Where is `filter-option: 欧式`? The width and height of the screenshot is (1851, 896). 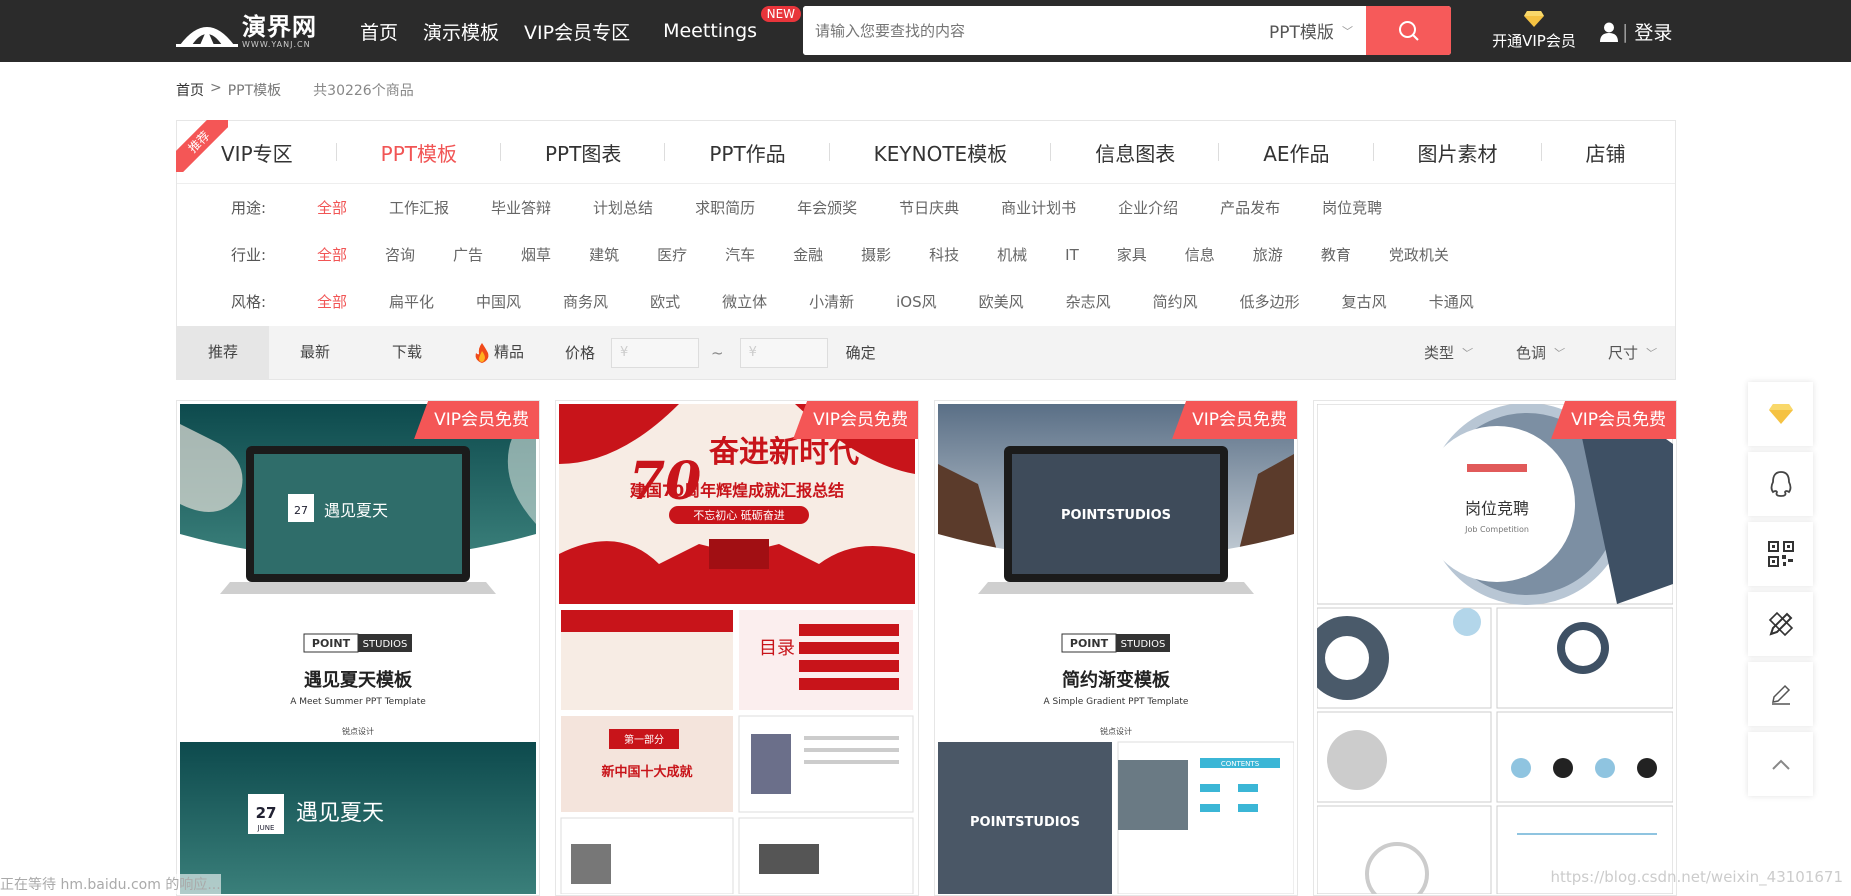
filter-option: 欧式 is located at coordinates (665, 301).